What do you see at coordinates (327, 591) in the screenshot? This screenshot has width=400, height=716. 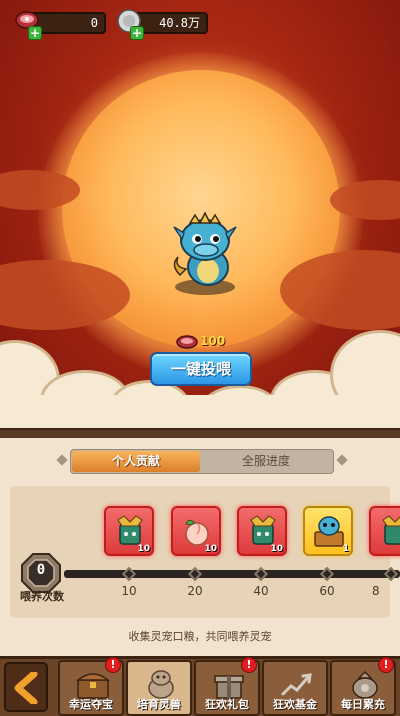 I see `milestone-label: 60` at bounding box center [327, 591].